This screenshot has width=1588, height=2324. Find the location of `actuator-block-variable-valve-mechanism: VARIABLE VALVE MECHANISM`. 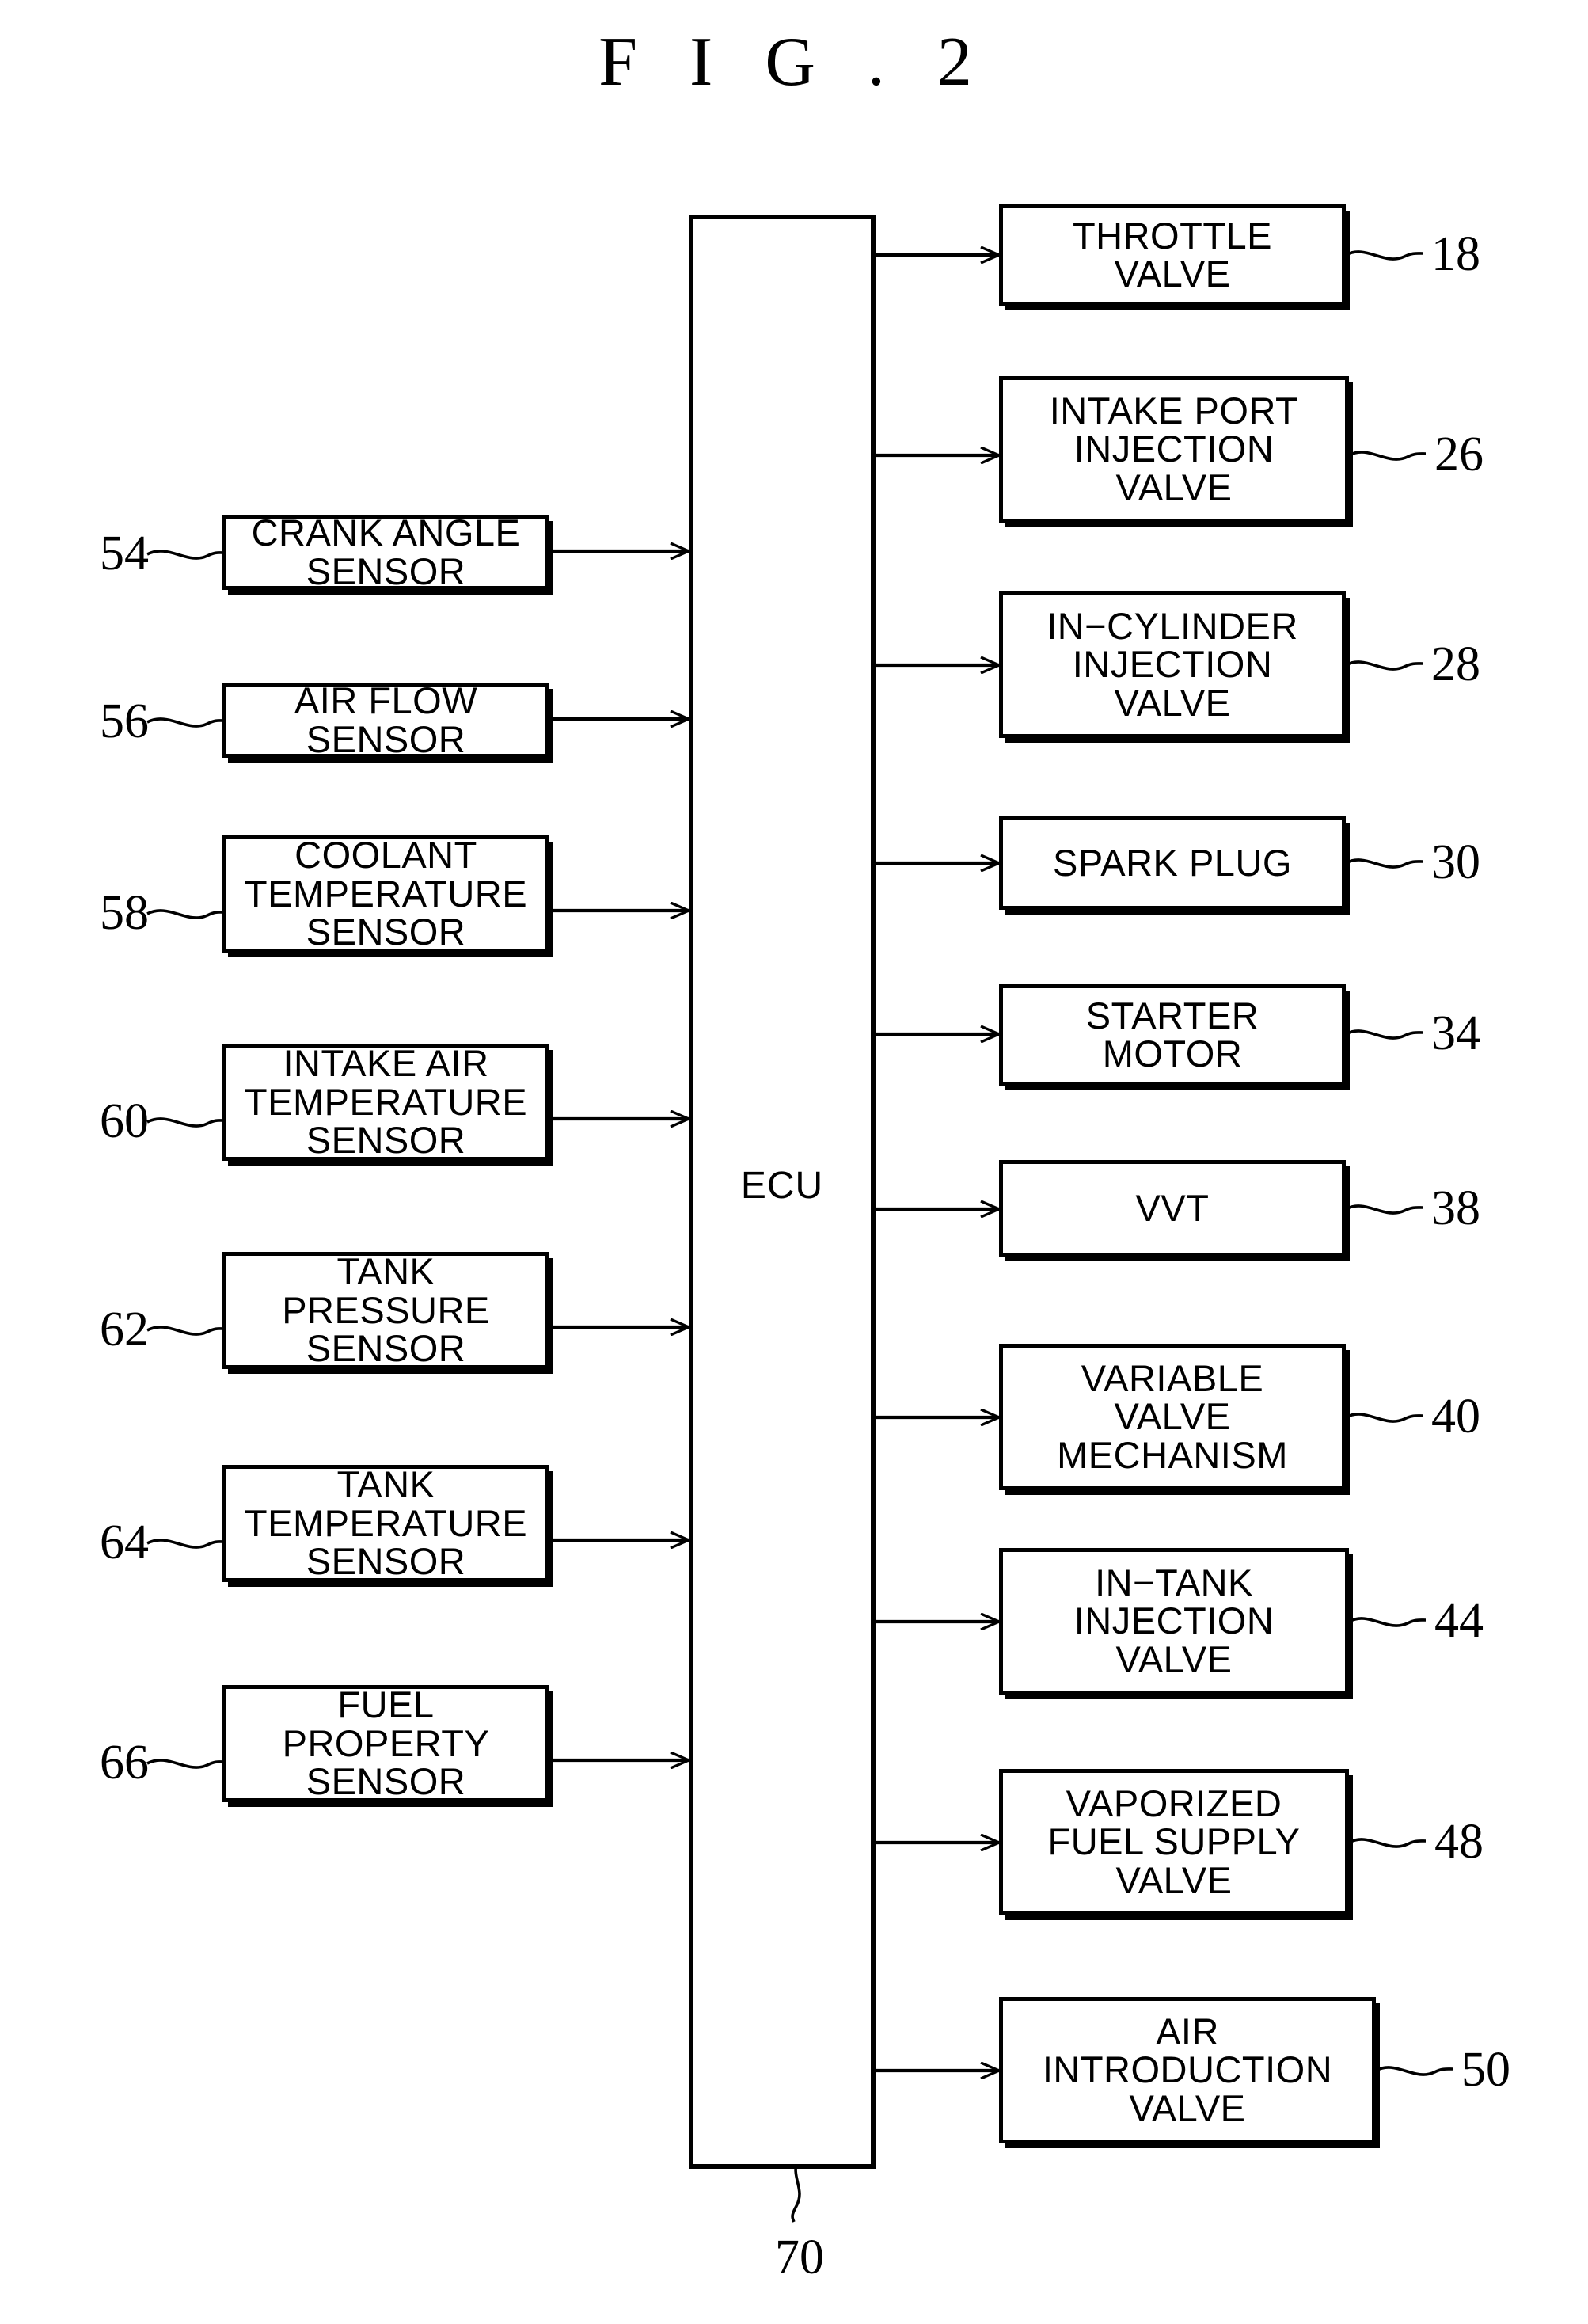

actuator-block-variable-valve-mechanism: VARIABLE VALVE MECHANISM is located at coordinates (1172, 1417).